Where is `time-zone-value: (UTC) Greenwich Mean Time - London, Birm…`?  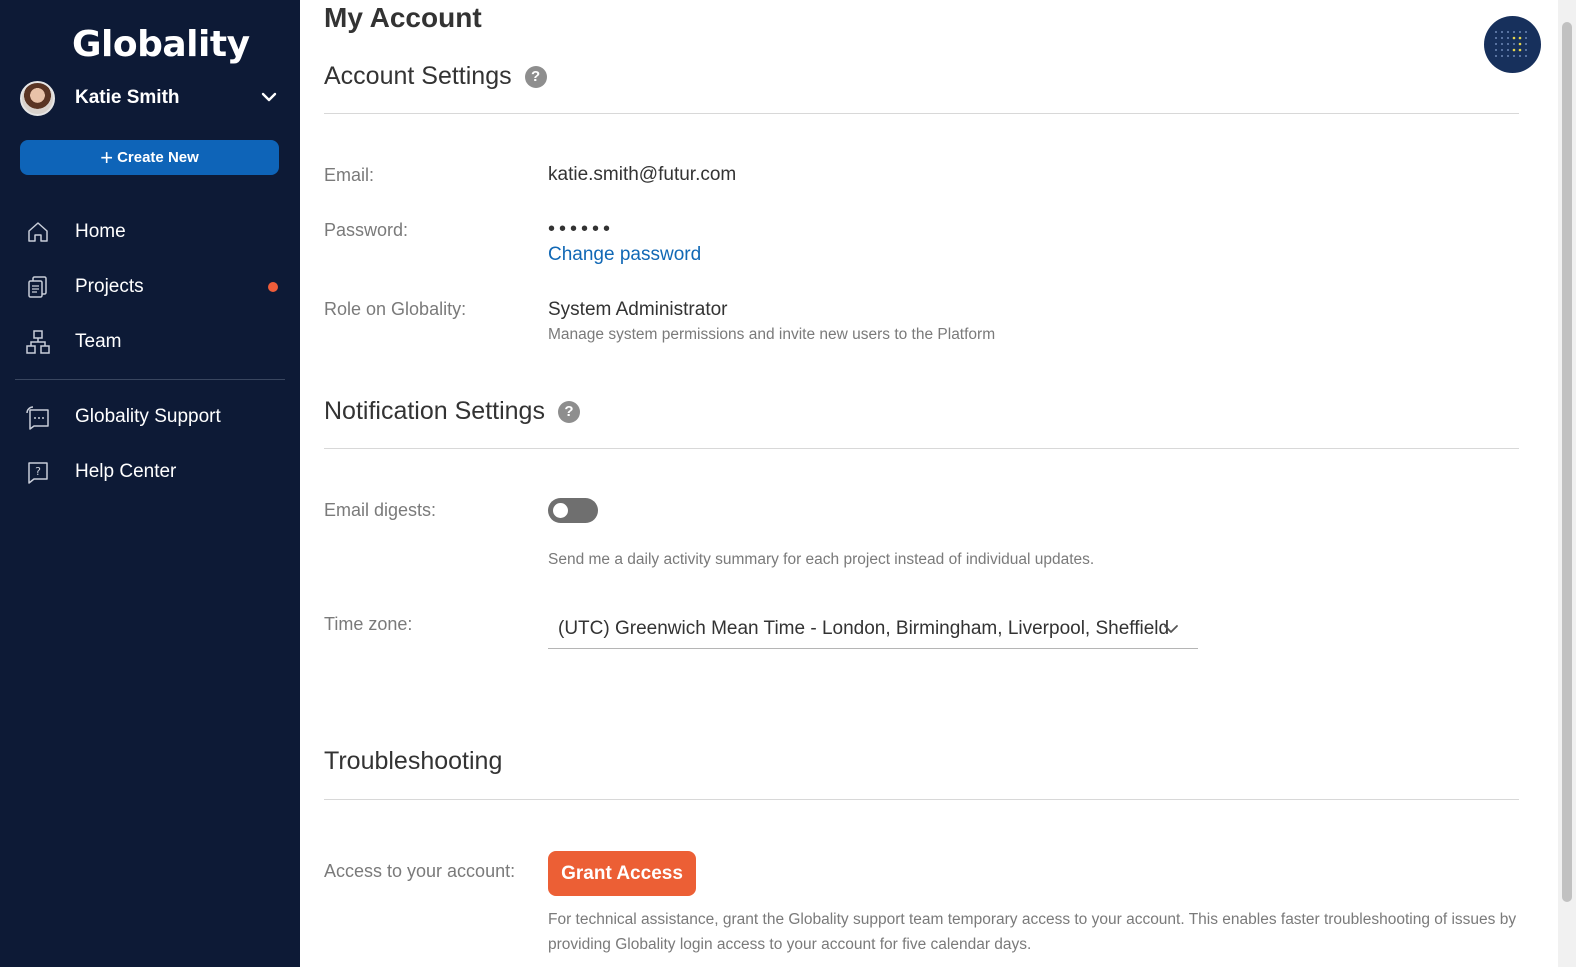 time-zone-value: (UTC) Greenwich Mean Time - London, Birm… is located at coordinates (864, 628).